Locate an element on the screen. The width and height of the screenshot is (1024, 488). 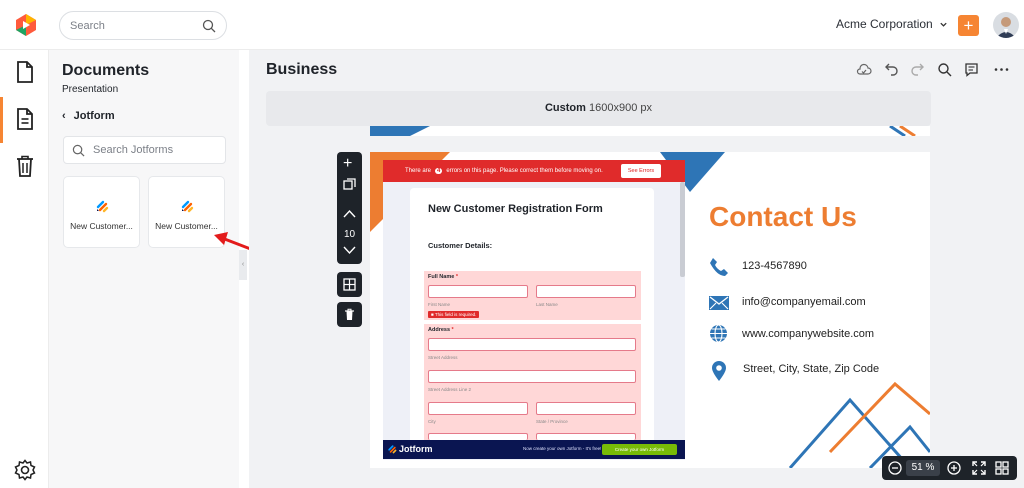
fullscreen-icon is located at coordinates (979, 468).